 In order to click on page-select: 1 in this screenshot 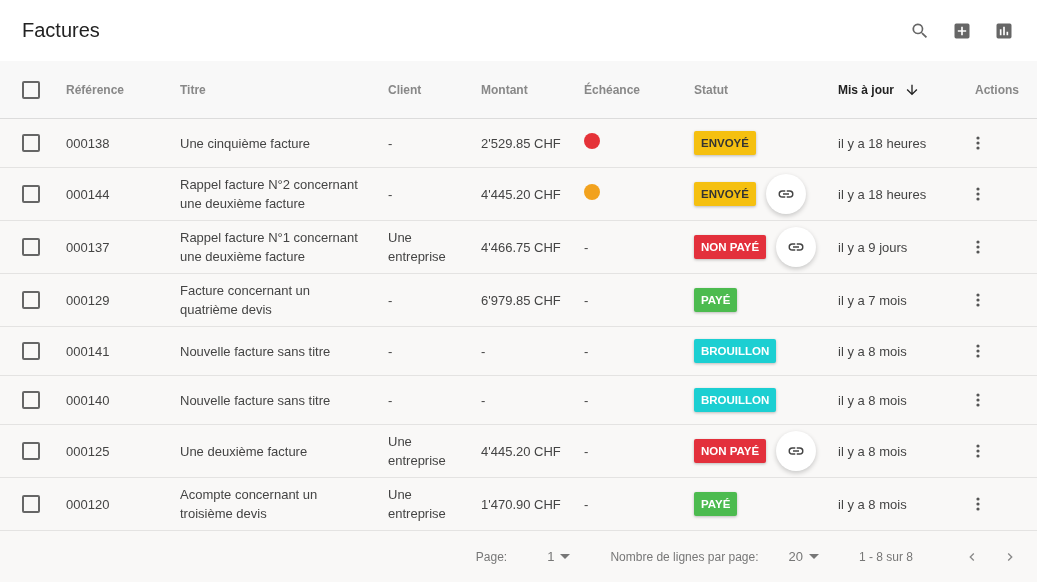, I will do `click(559, 556)`.